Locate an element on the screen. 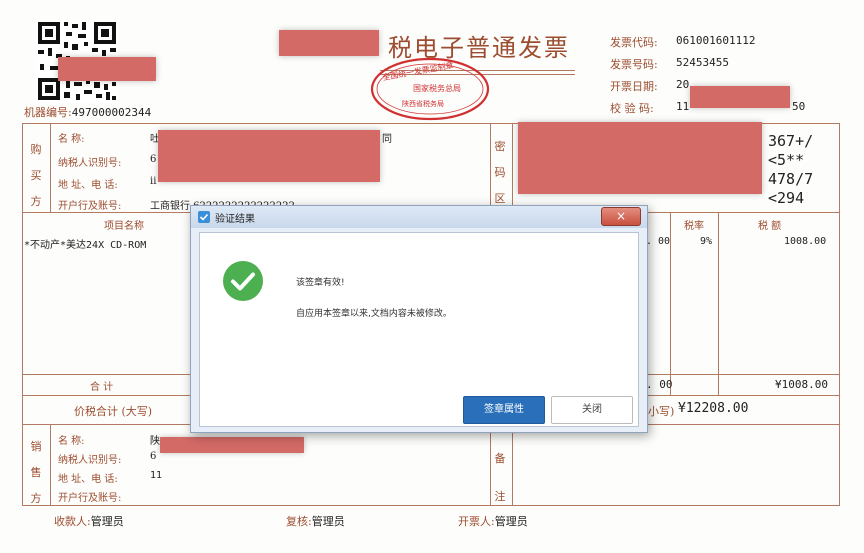 This screenshot has width=864, height=553. cipher-side-label: 密码区 is located at coordinates (500, 172).